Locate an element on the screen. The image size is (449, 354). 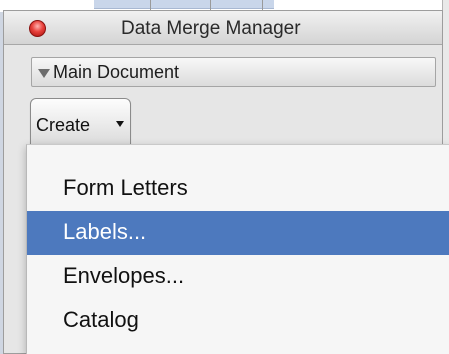
palette-title: Data Merge Manager is located at coordinates (211, 28).